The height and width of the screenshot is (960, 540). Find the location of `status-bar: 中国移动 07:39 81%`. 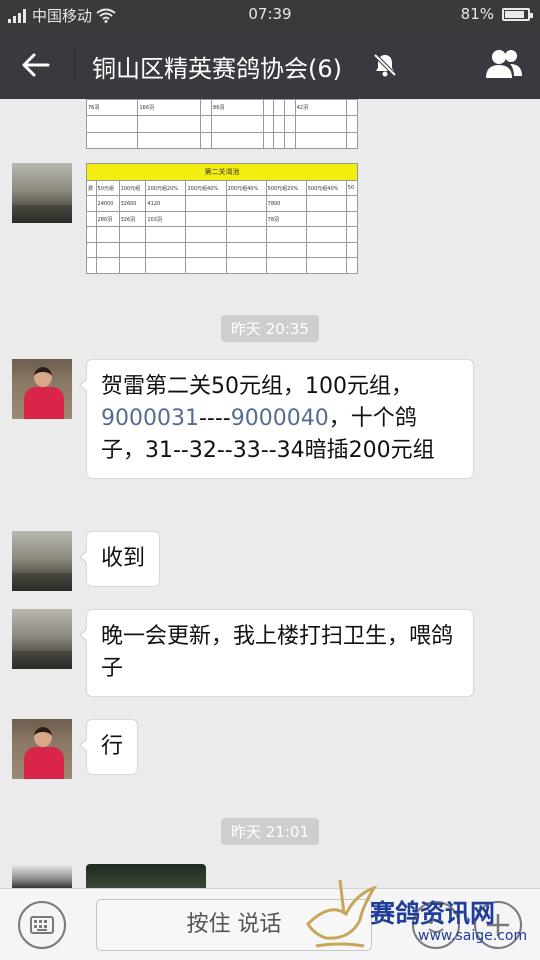

status-bar: 中国移动 07:39 81% is located at coordinates (270, 15).